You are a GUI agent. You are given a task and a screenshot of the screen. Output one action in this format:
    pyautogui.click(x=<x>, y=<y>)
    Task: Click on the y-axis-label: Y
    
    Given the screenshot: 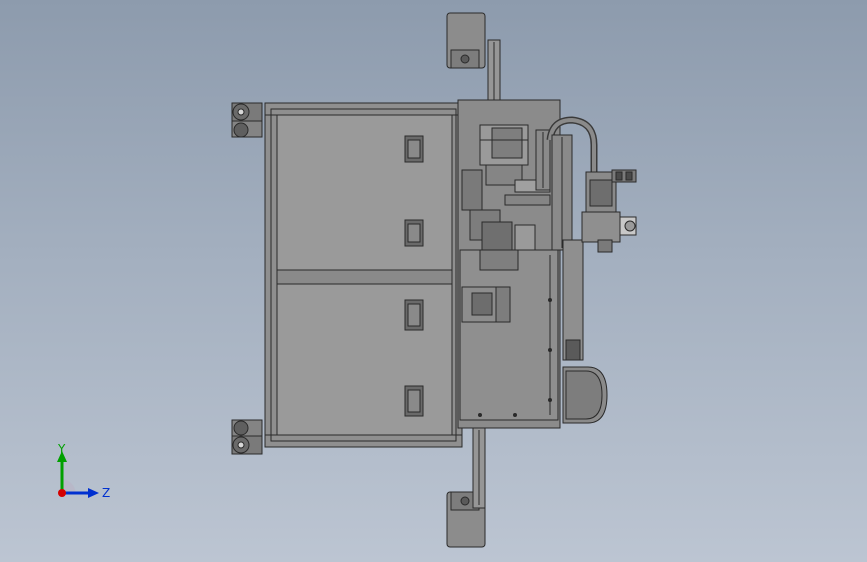 What is the action you would take?
    pyautogui.click(x=62, y=449)
    